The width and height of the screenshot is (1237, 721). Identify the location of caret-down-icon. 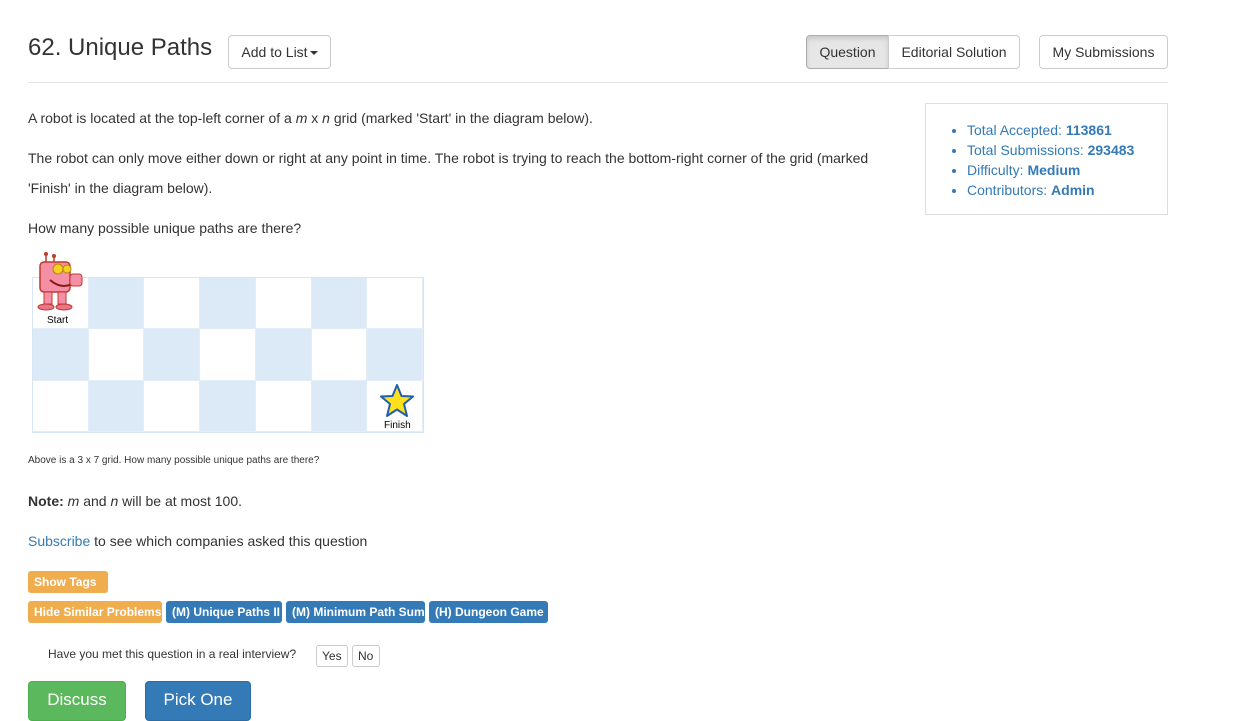
(313, 53).